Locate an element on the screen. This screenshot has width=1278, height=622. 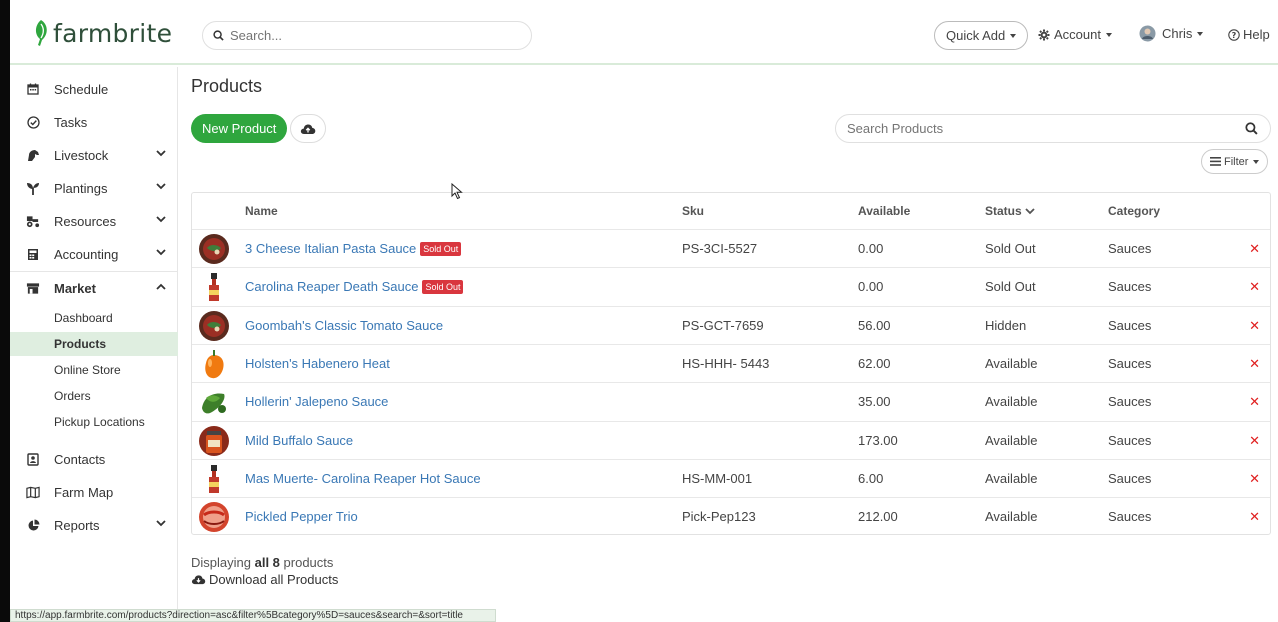
sold-out-badge: Sold Out is located at coordinates (443, 286).